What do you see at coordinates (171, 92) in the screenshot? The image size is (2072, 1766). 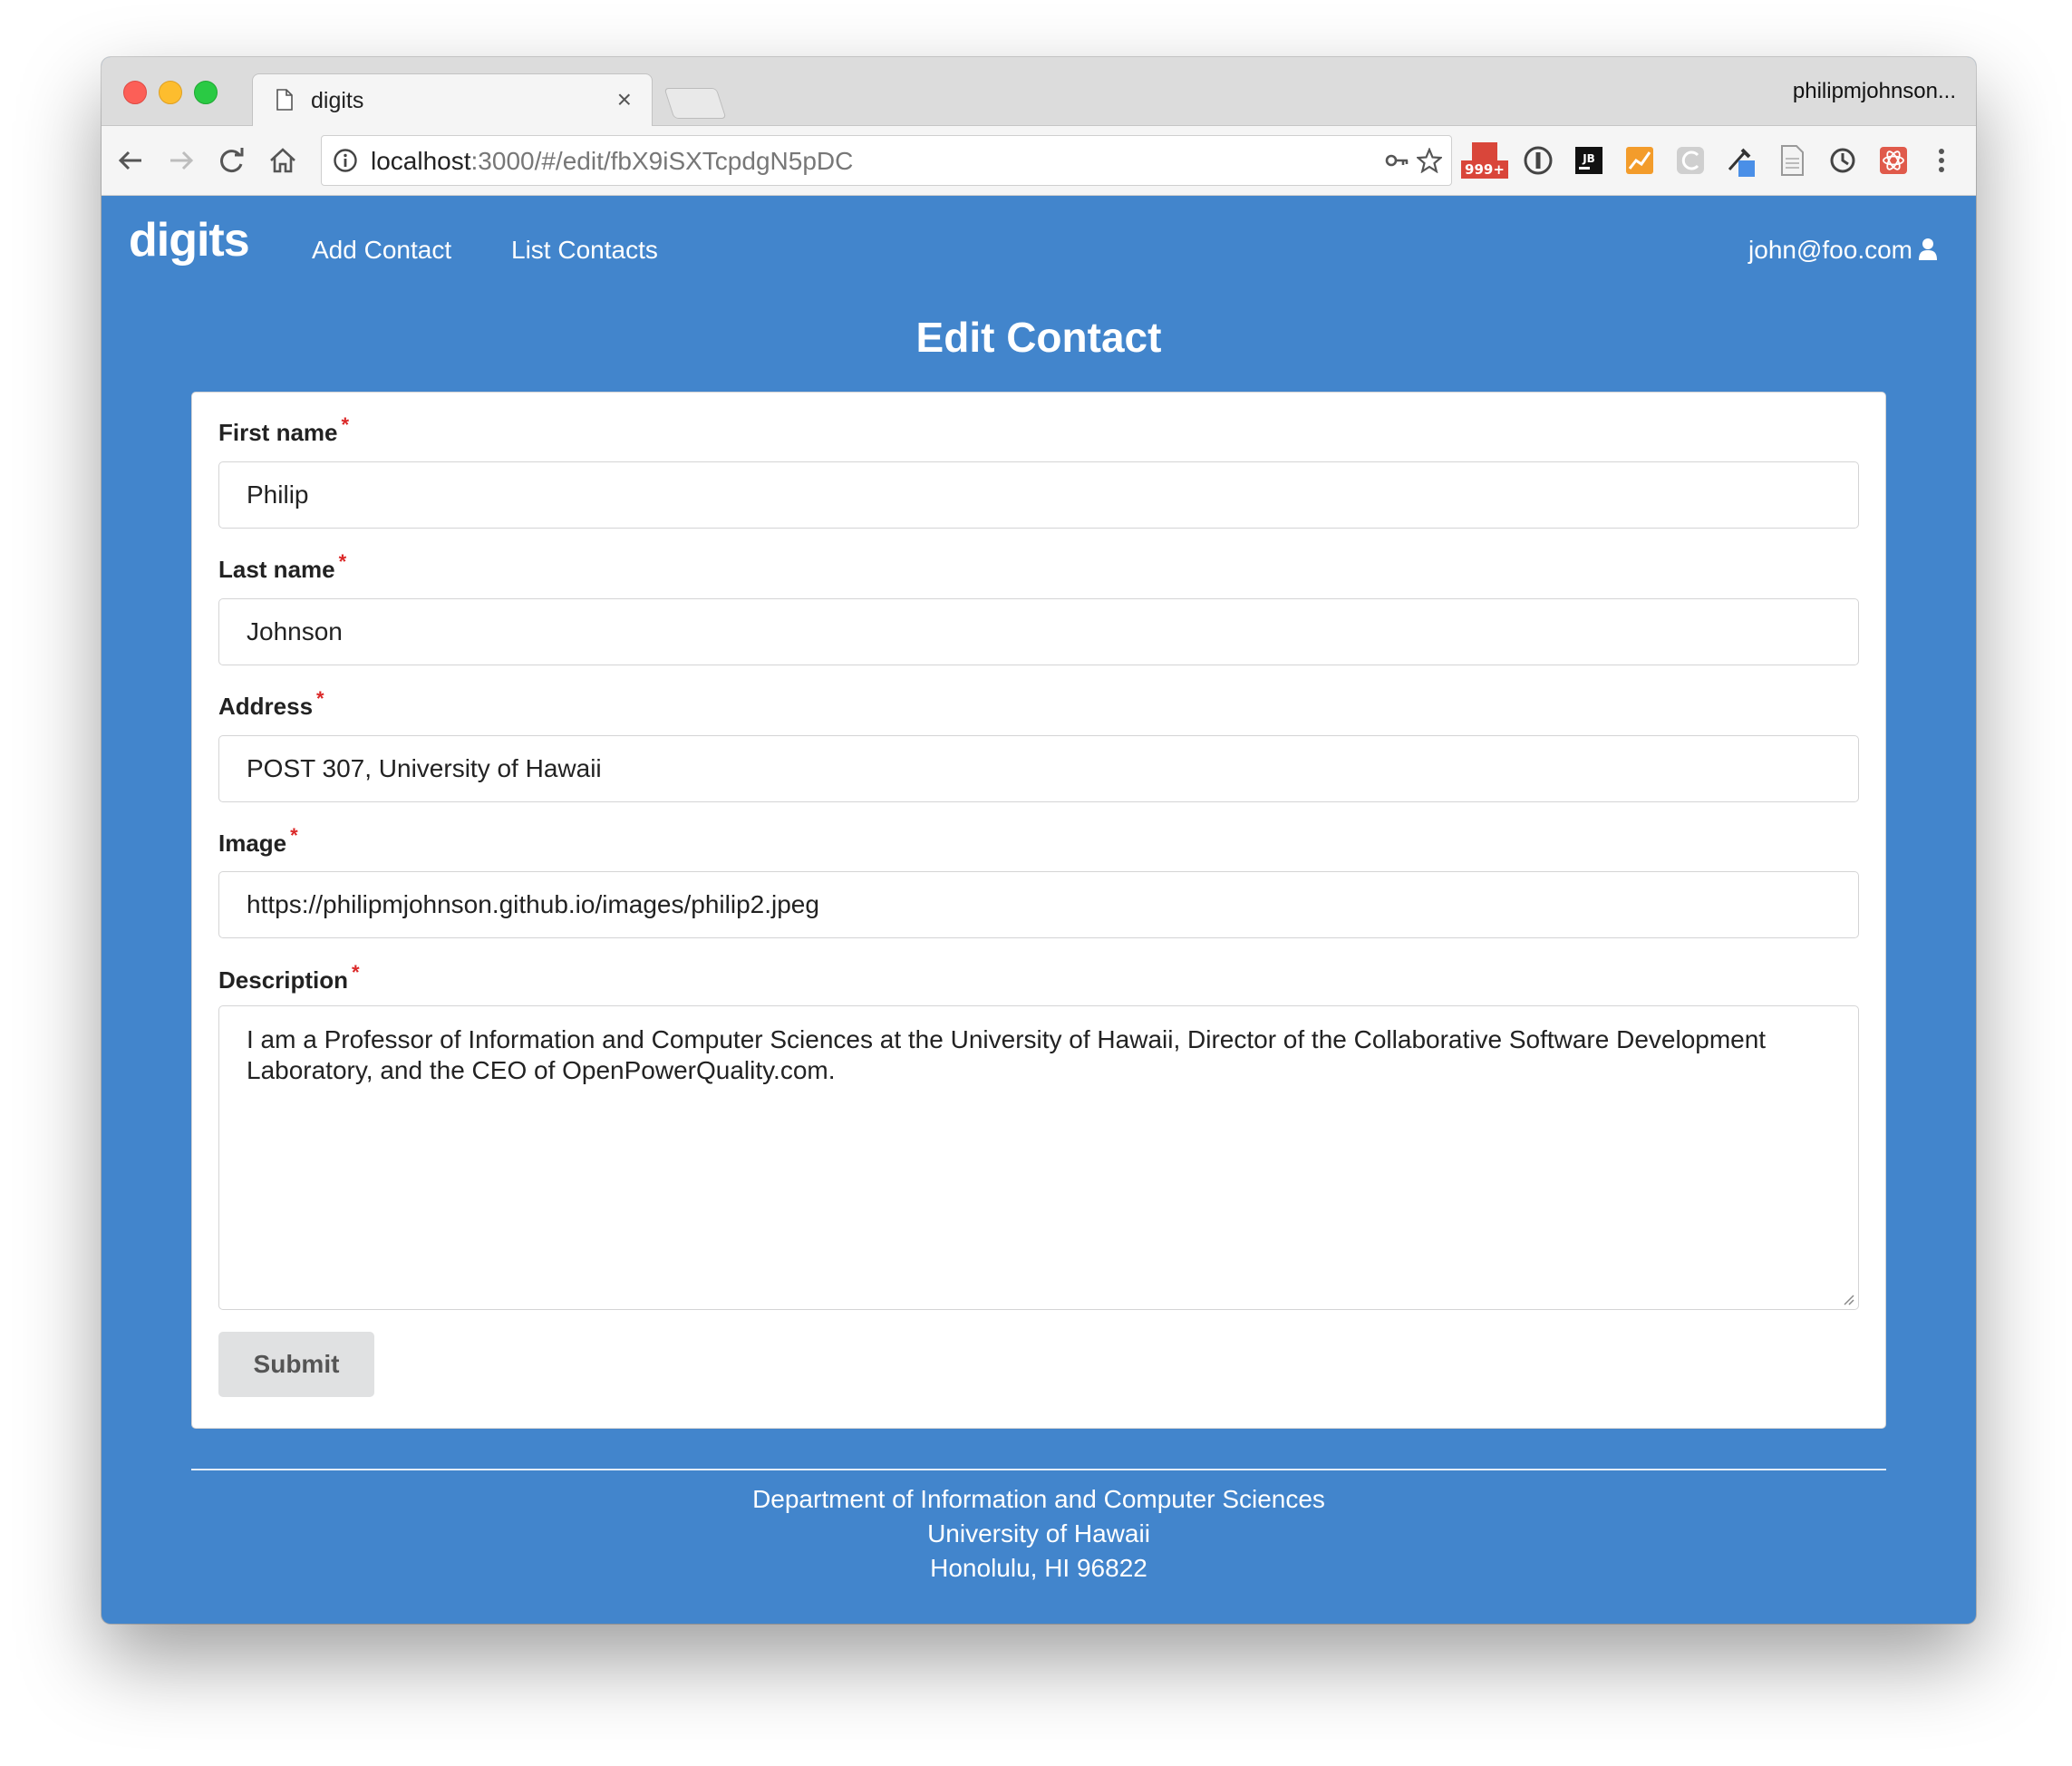 I see `minimize-window-button` at bounding box center [171, 92].